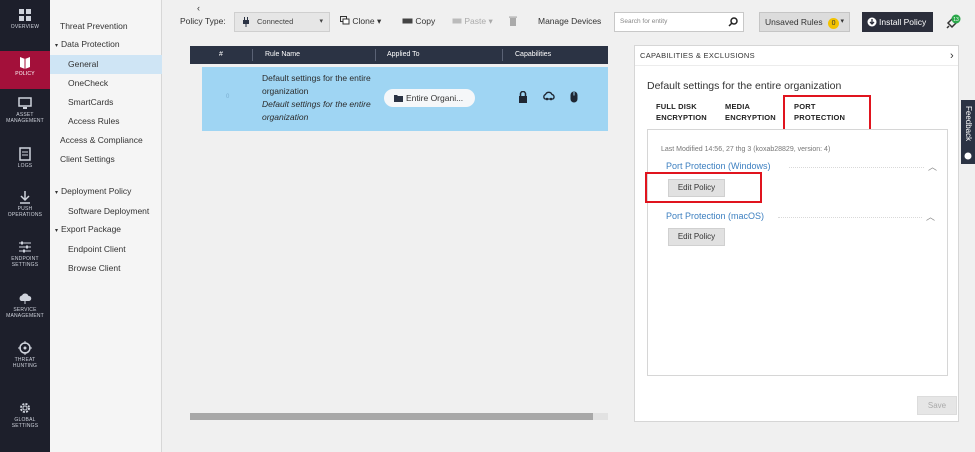 Image resolution: width=975 pixels, height=452 pixels. I want to click on sidebar-item-label: Threat Prevention, so click(94, 26).